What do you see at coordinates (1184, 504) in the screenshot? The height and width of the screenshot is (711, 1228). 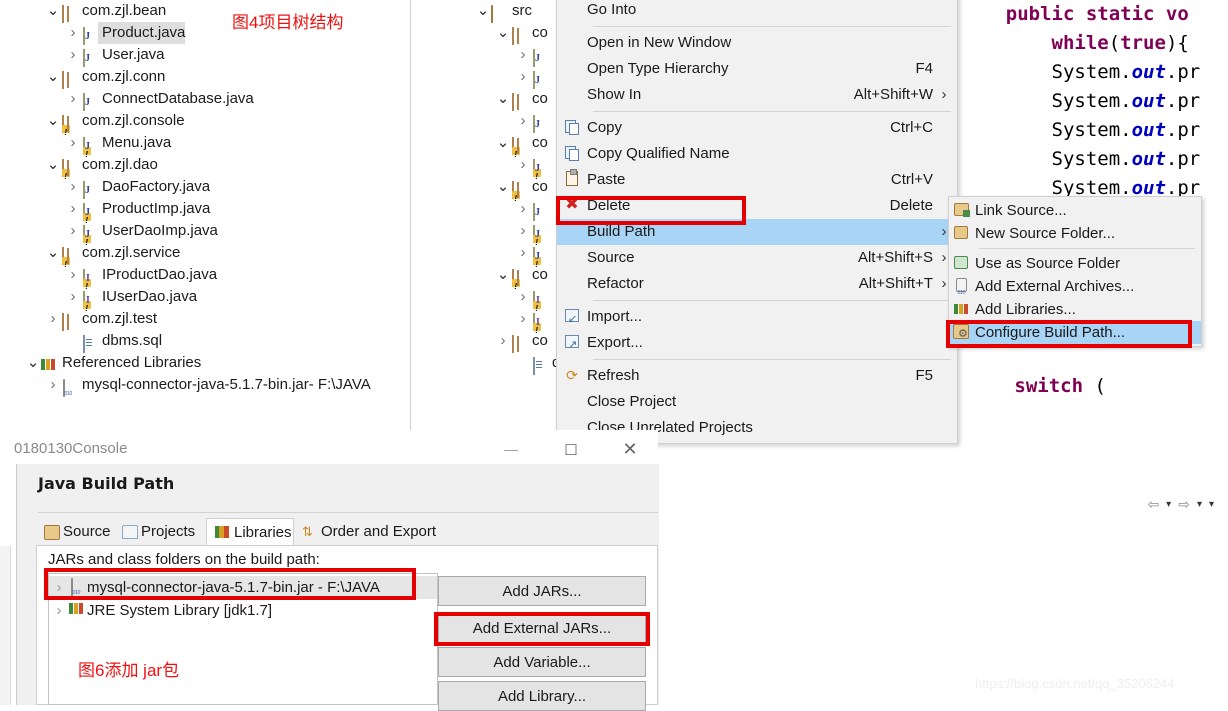 I see `forward-arrow-icon: ⇨` at bounding box center [1184, 504].